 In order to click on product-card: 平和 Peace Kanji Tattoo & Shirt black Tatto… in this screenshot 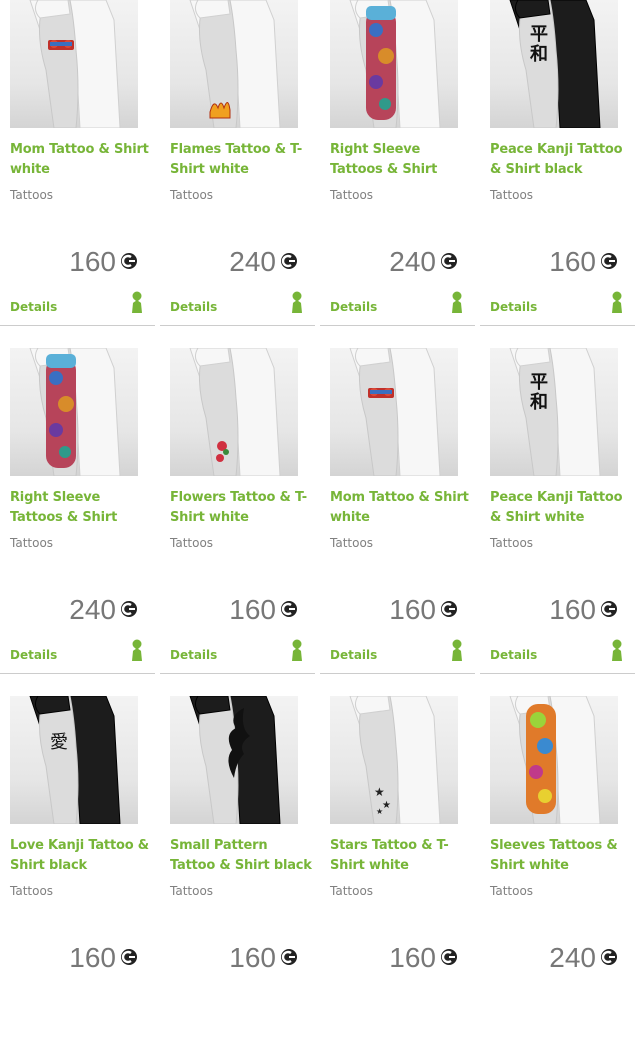, I will do `click(557, 174)`.